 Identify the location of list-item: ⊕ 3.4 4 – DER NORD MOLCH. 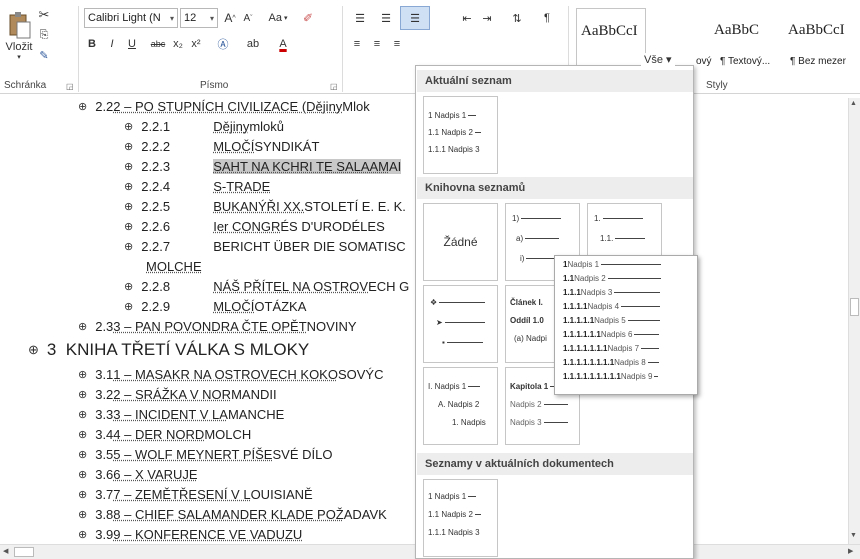
(164, 434).